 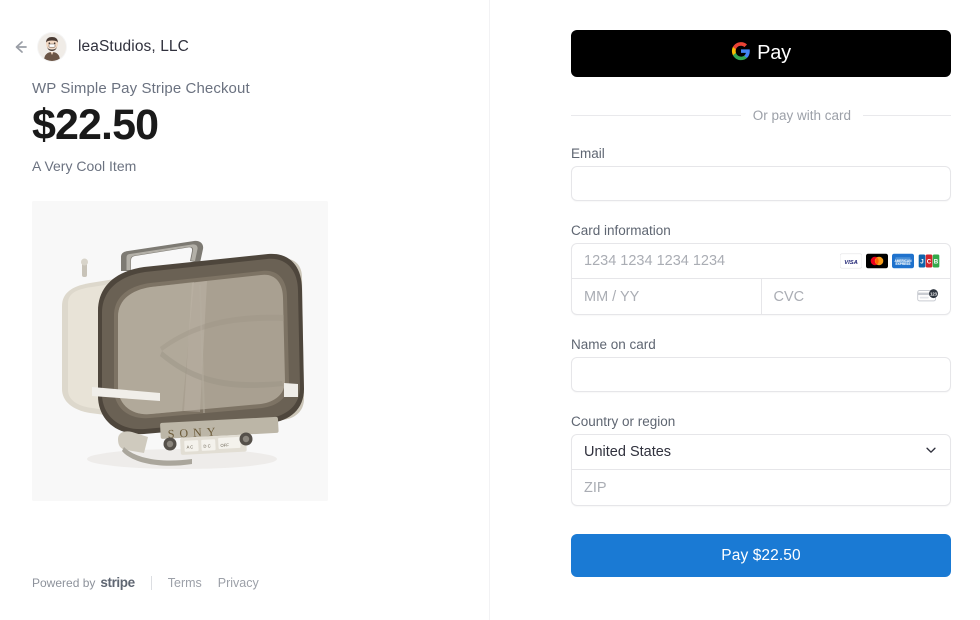 What do you see at coordinates (117, 582) in the screenshot?
I see `stripe-logo: stripe` at bounding box center [117, 582].